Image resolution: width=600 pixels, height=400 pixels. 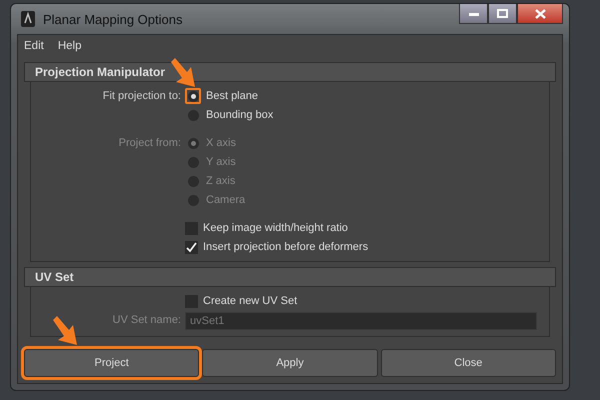 What do you see at coordinates (193, 96) in the screenshot?
I see `radio-button` at bounding box center [193, 96].